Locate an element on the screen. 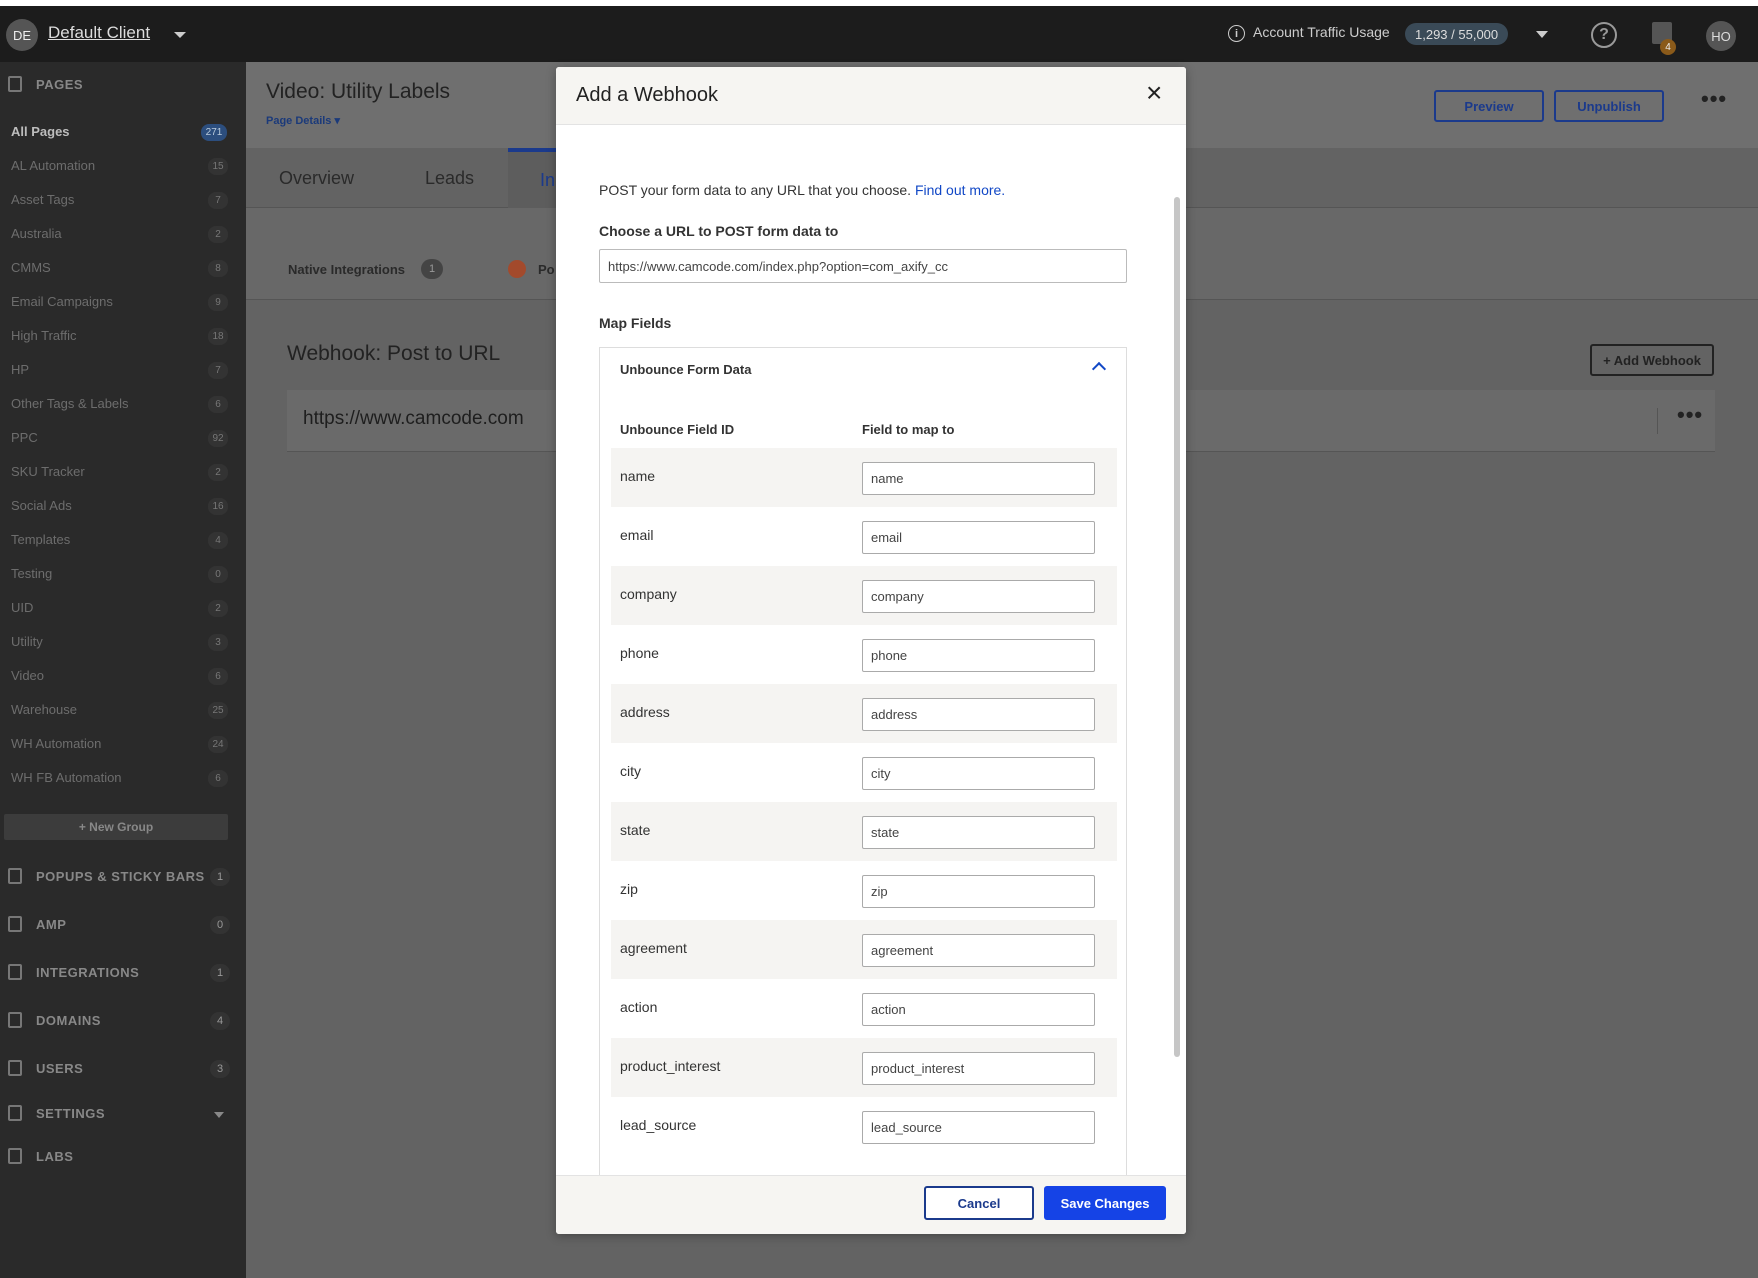 The height and width of the screenshot is (1278, 1758). chevron-up-icon is located at coordinates (1099, 369).